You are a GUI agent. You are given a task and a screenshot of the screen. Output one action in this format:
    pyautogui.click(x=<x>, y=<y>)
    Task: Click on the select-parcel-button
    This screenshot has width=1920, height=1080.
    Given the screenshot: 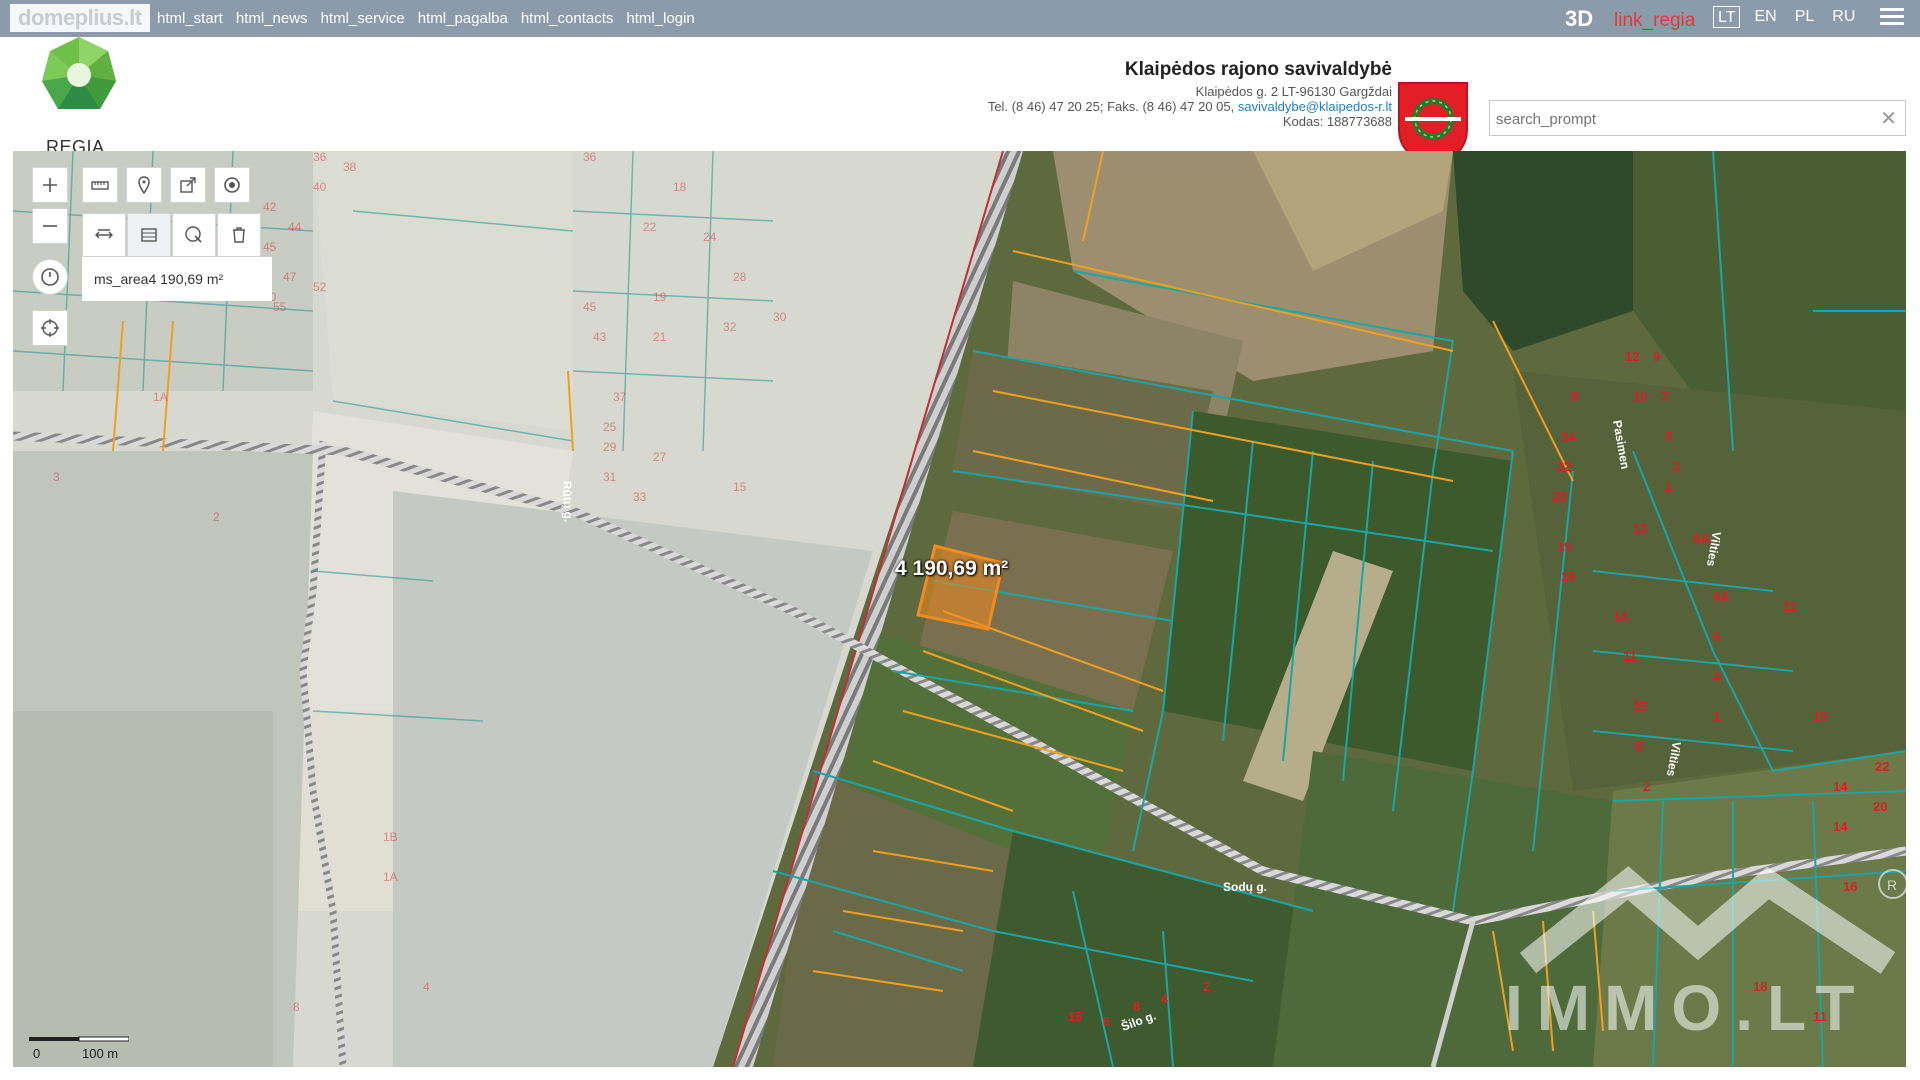 What is the action you would take?
    pyautogui.click(x=194, y=235)
    